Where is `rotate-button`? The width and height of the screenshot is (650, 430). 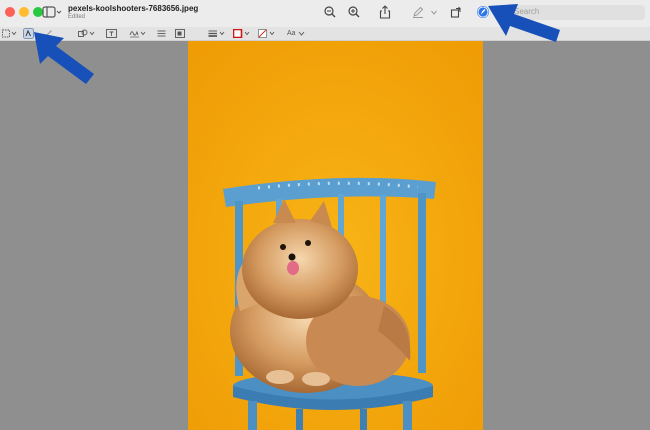
rotate-button is located at coordinates (456, 12).